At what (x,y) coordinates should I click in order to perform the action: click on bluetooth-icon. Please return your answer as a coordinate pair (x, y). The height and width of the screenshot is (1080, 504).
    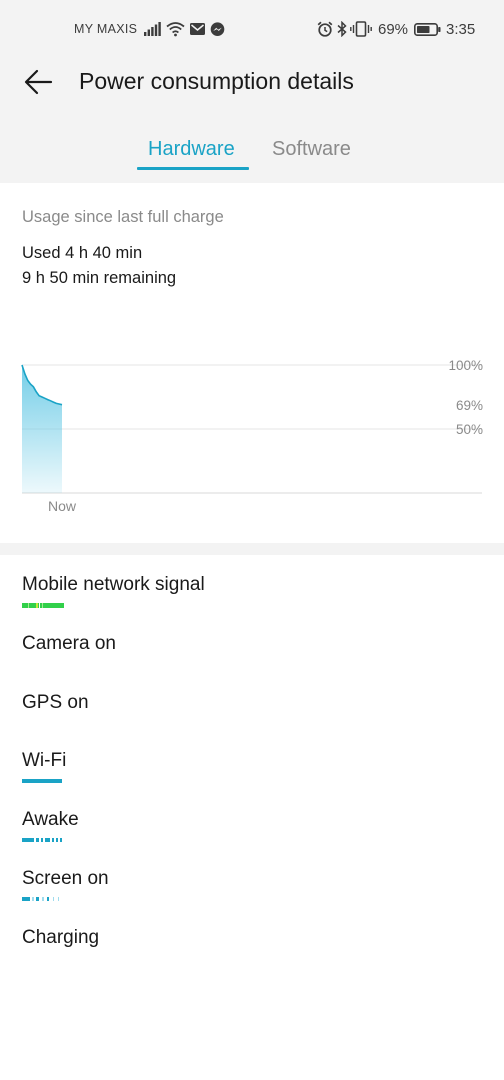
    Looking at the image, I should click on (342, 29).